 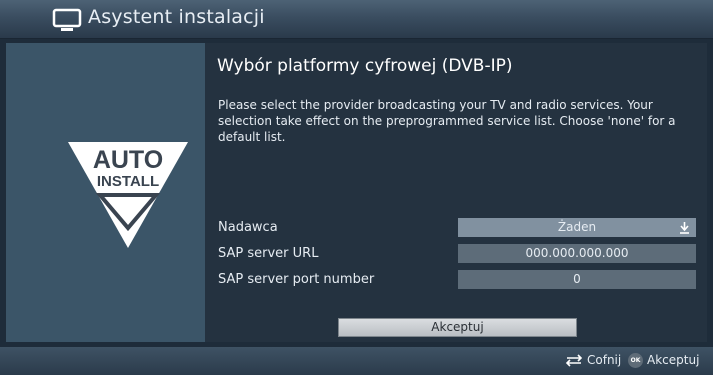 What do you see at coordinates (673, 360) in the screenshot?
I see `accept-hint-label: Akceptuj` at bounding box center [673, 360].